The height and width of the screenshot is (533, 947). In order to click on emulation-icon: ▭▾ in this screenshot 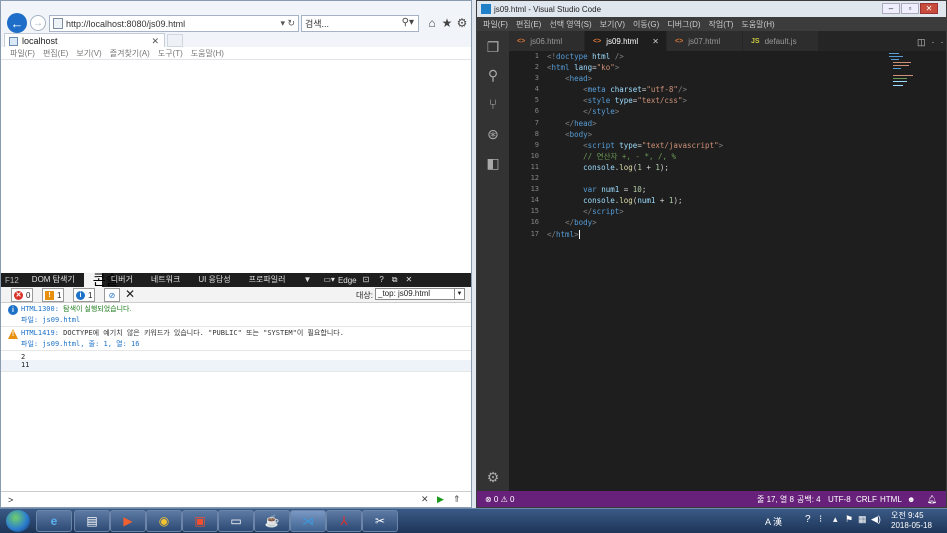, I will do `click(329, 280)`.